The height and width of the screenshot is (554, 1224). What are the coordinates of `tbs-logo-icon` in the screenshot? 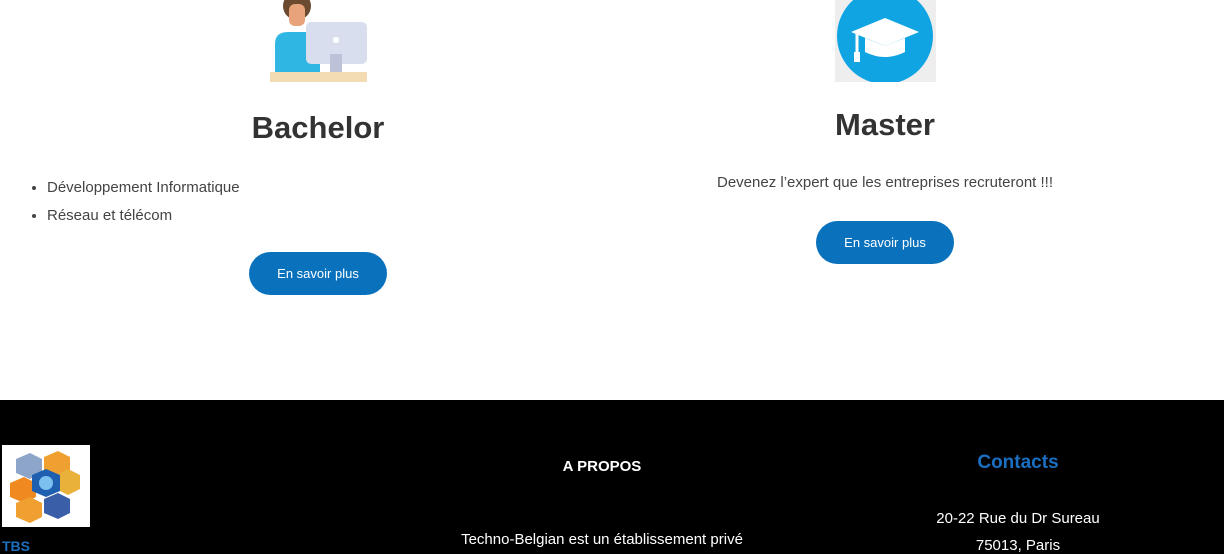 It's located at (46, 486).